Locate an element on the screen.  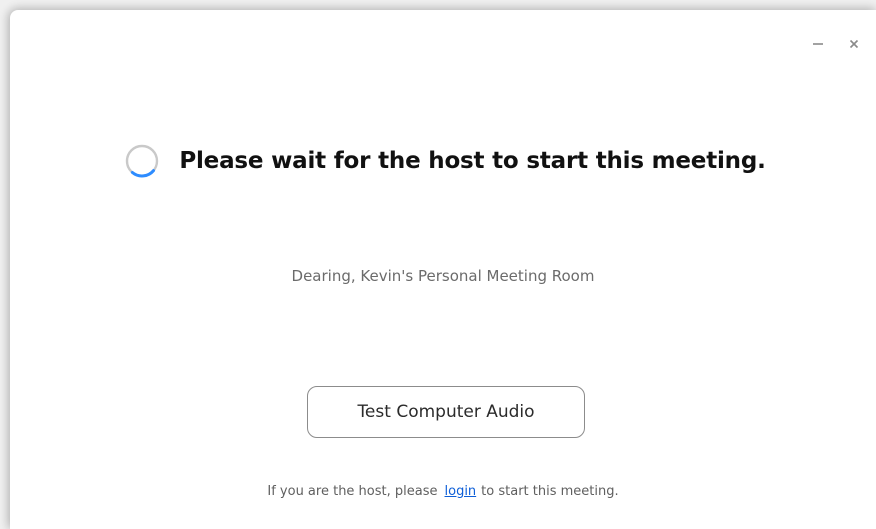
minimize-icon is located at coordinates (818, 44).